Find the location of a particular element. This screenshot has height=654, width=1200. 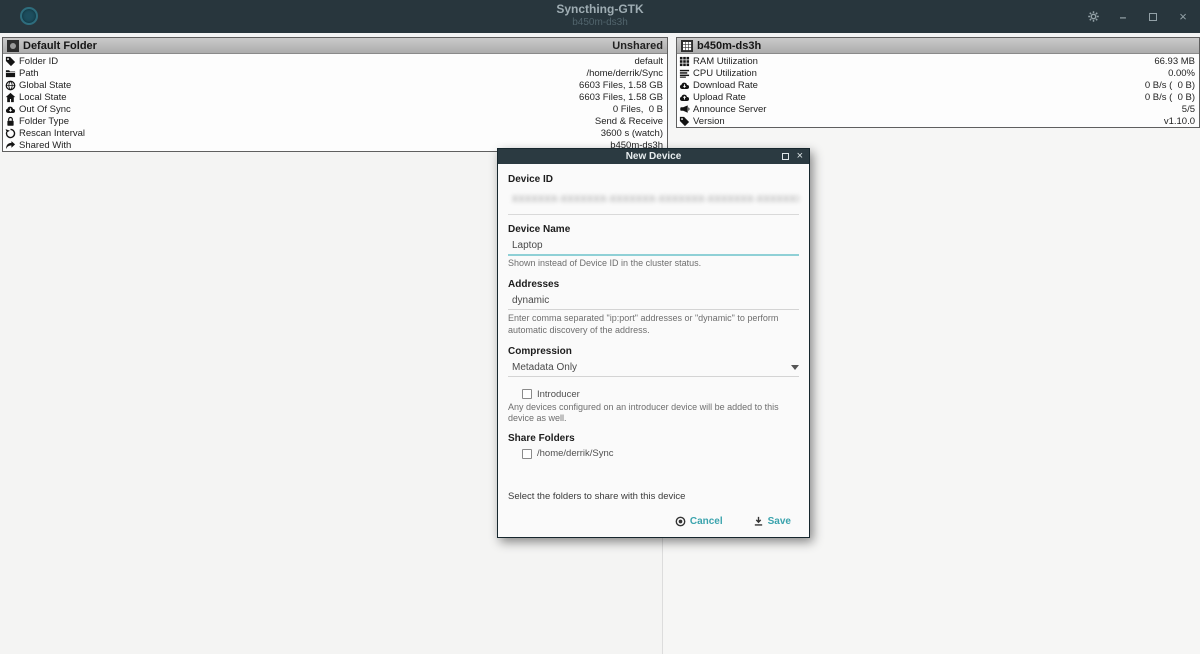

refresh-icon is located at coordinates (10, 133).